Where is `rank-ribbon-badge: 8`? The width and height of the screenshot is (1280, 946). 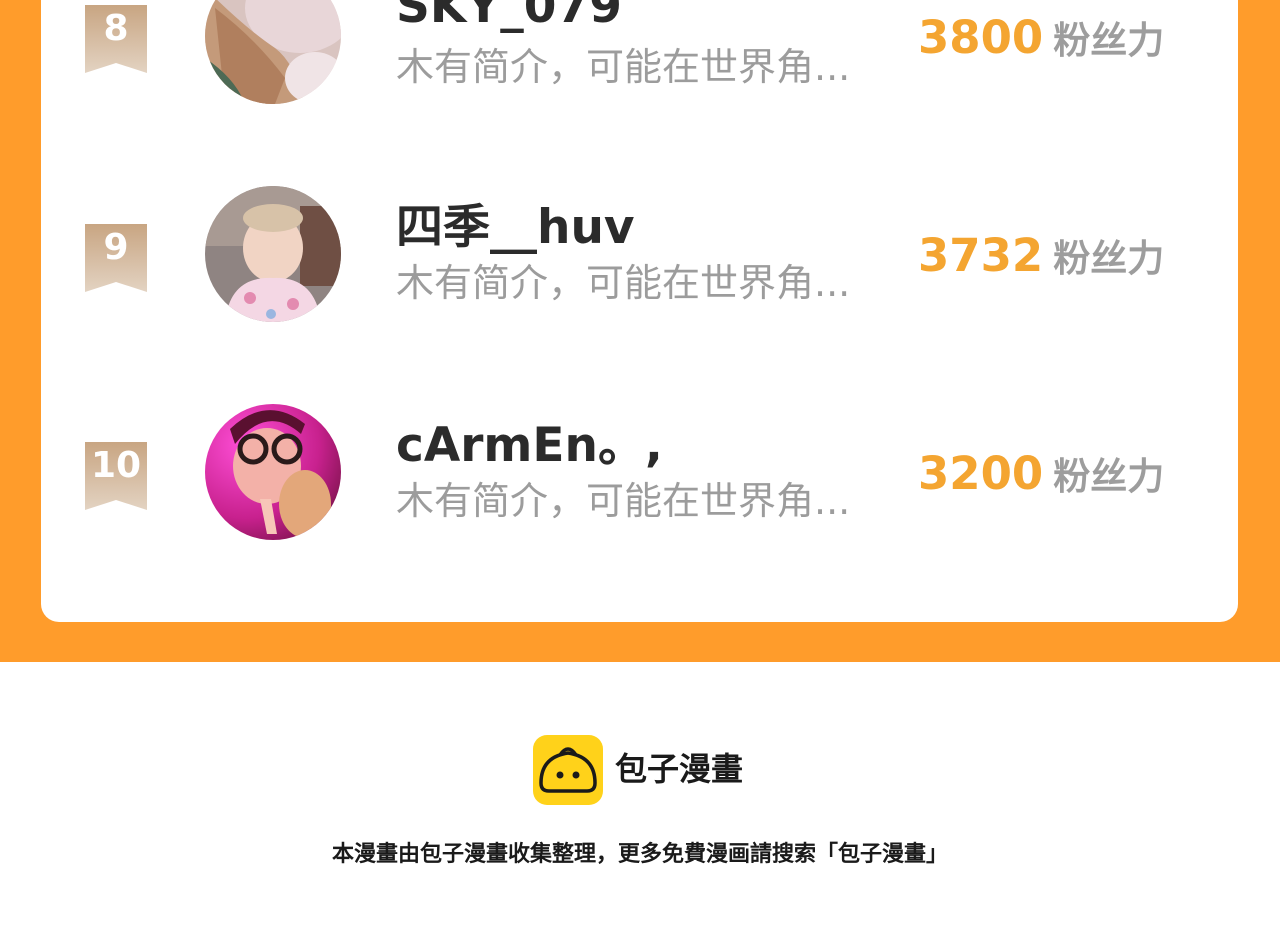 rank-ribbon-badge: 8 is located at coordinates (116, 39).